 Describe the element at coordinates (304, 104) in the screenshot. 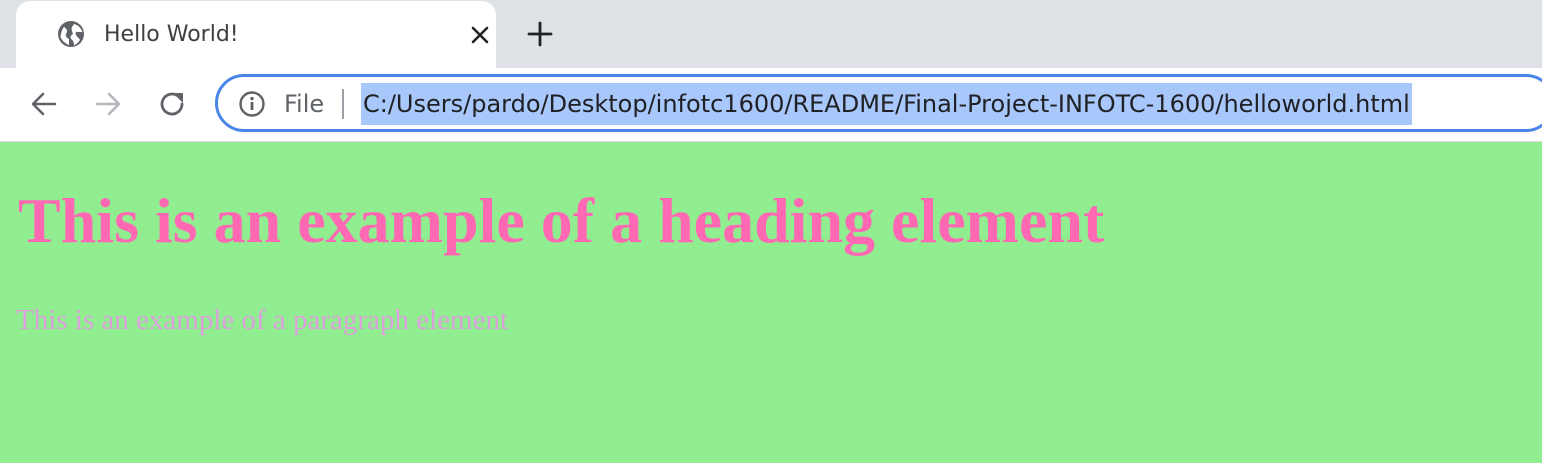

I see `scheme-label: File` at that location.